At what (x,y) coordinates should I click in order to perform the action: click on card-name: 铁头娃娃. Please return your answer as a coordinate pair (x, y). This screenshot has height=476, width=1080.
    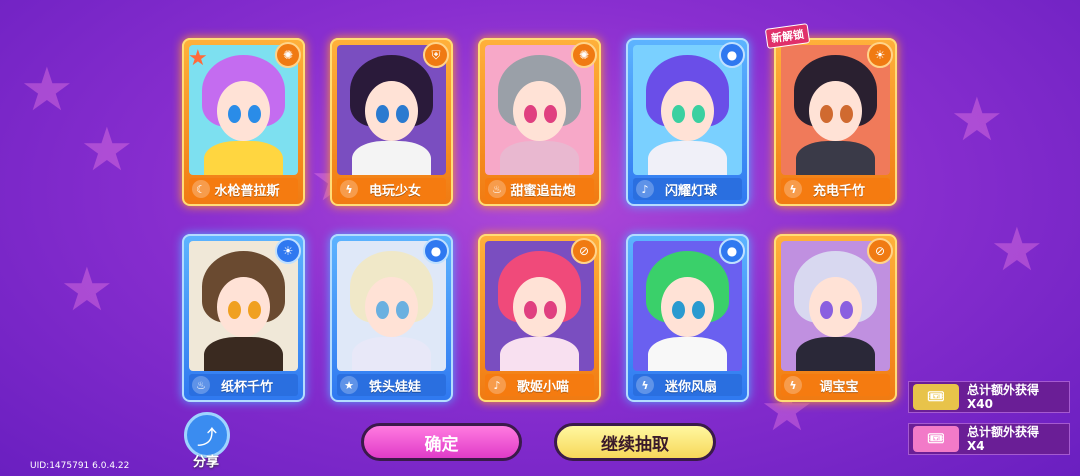
    Looking at the image, I should click on (394, 387).